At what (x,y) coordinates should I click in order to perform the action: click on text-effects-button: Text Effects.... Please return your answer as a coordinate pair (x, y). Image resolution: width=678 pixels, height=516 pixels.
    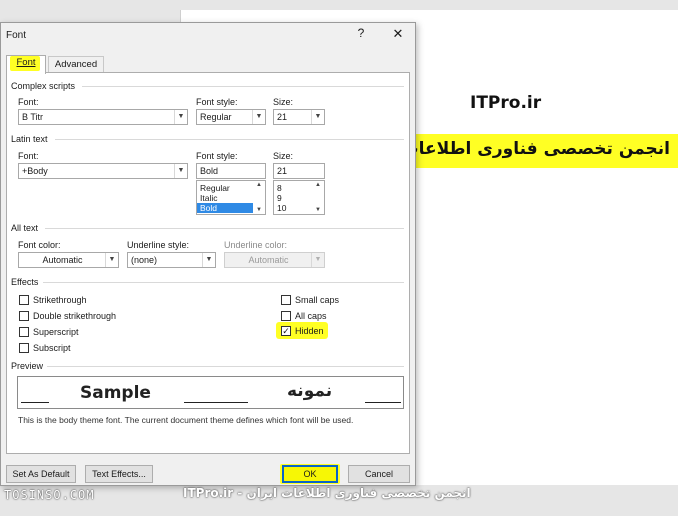
    Looking at the image, I should click on (119, 474).